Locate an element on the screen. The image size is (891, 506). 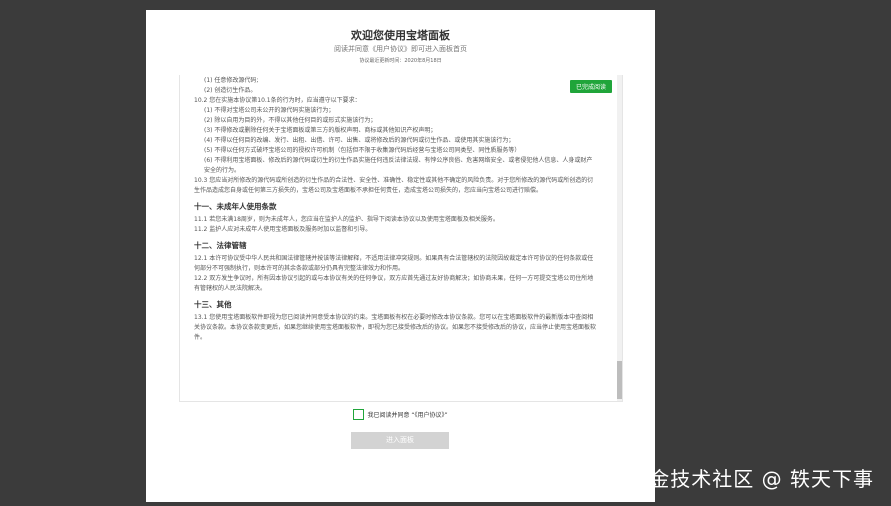
agreement-line: (2) 除以自用为目的外，不得以其他任何目的或形式实施该行为； is located at coordinates (290, 120).